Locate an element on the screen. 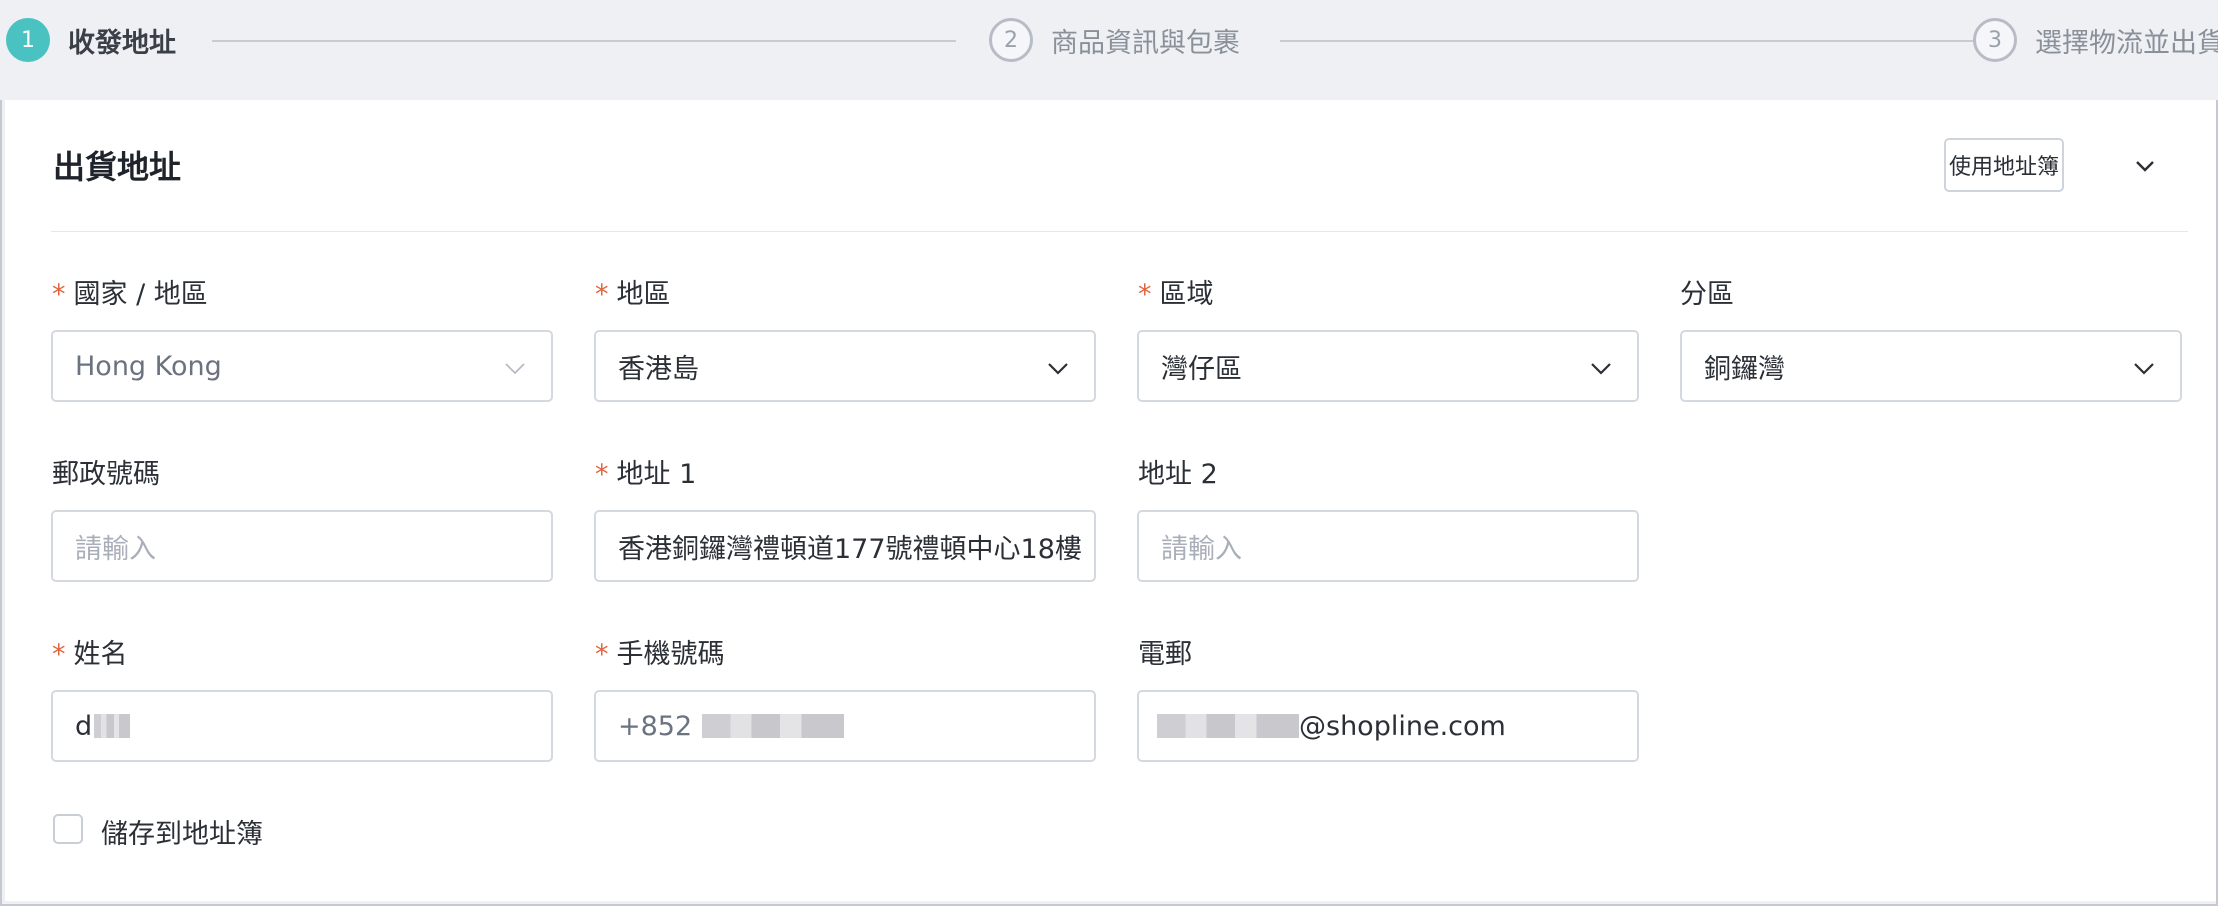 The image size is (2218, 906). section-title: 出貨地址 is located at coordinates (117, 167).